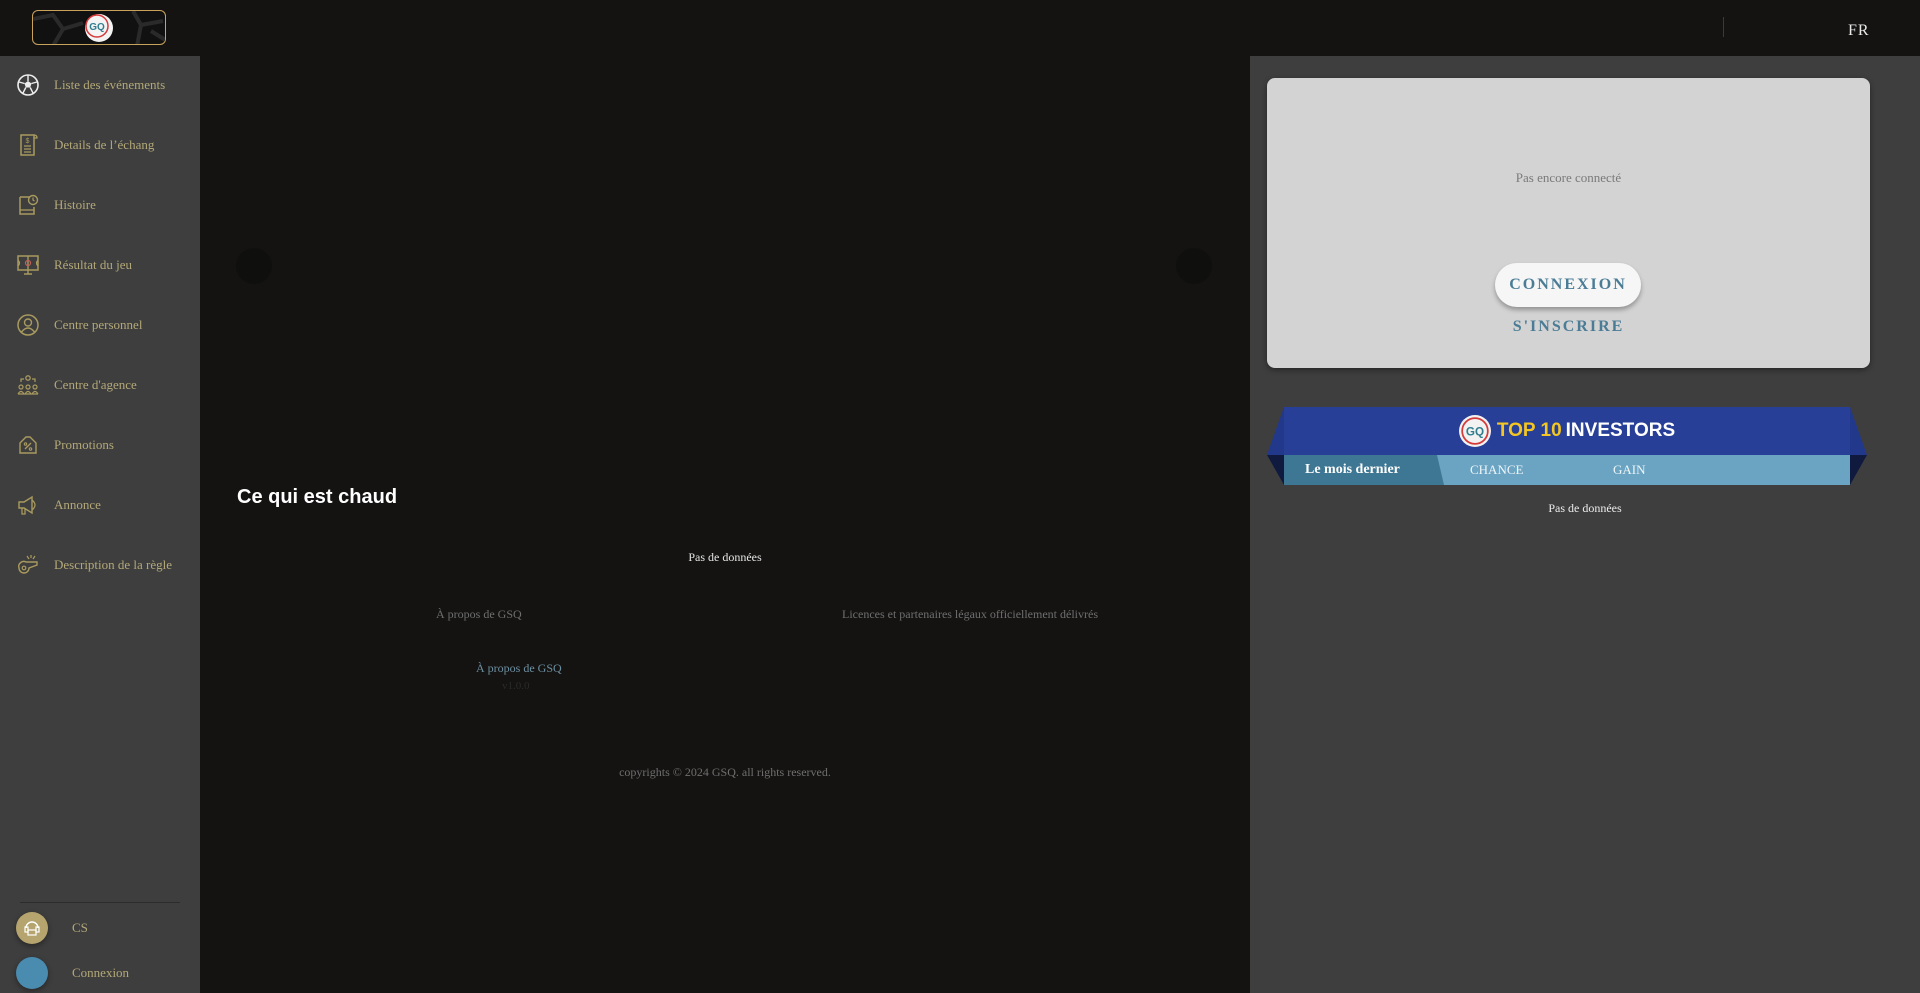 Image resolution: width=1920 pixels, height=993 pixels. I want to click on register-button: S'INSCRIRE, so click(1568, 327).